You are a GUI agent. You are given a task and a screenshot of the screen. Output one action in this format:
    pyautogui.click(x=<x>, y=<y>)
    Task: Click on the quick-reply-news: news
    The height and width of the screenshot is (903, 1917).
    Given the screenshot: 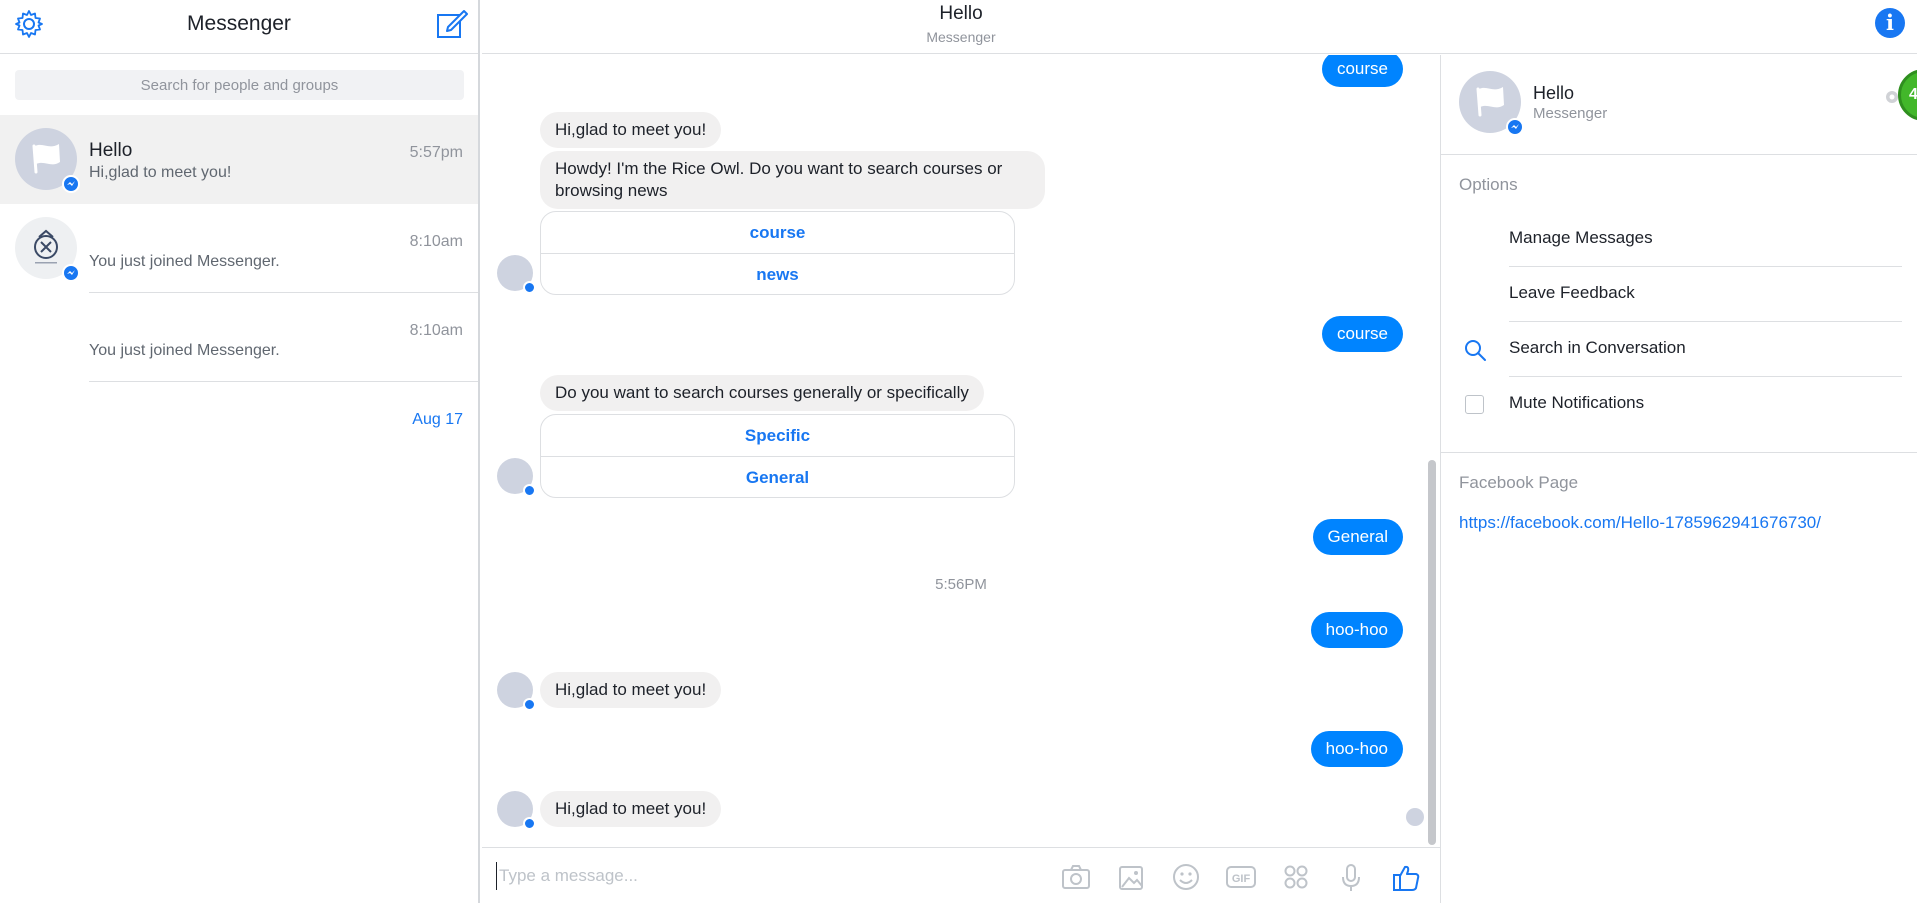 What is the action you would take?
    pyautogui.click(x=777, y=273)
    